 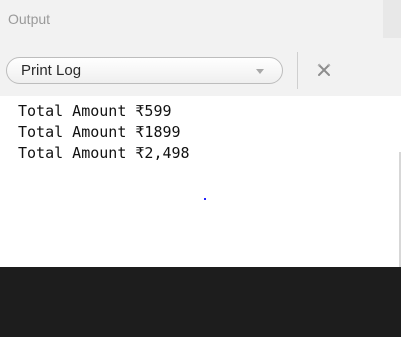 I want to click on console-line: Total Amount ₹1899, so click(x=99, y=132).